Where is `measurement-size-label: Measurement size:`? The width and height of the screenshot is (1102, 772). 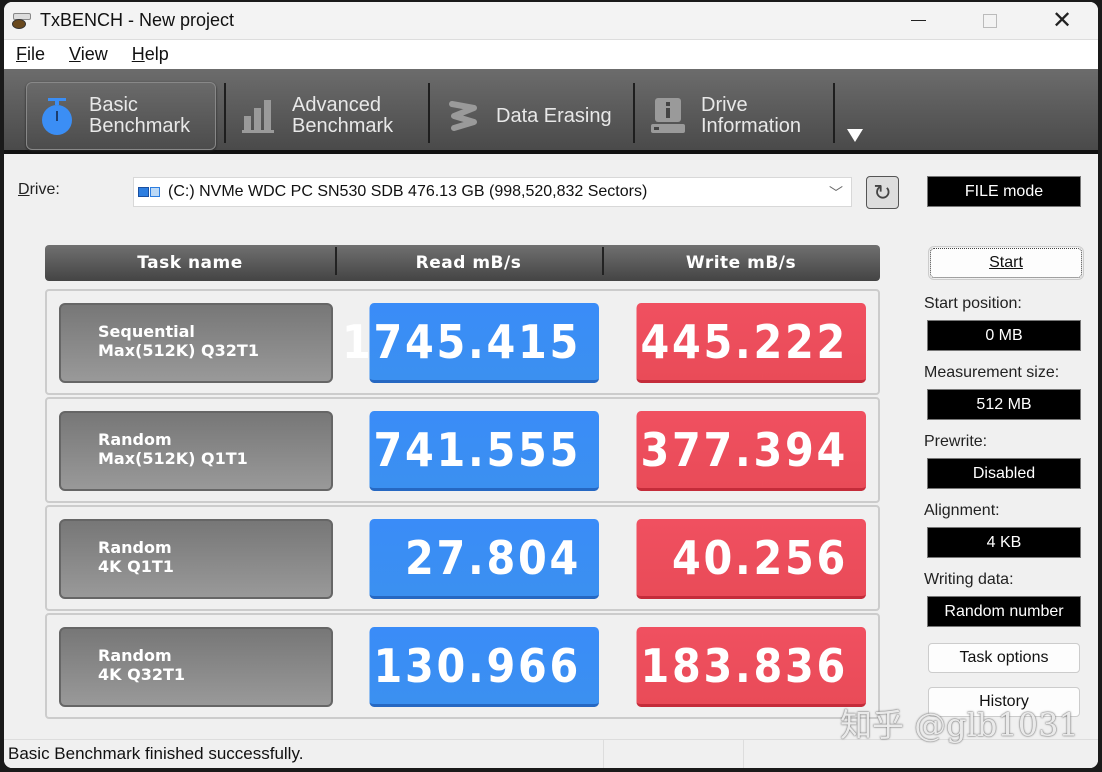 measurement-size-label: Measurement size: is located at coordinates (992, 372).